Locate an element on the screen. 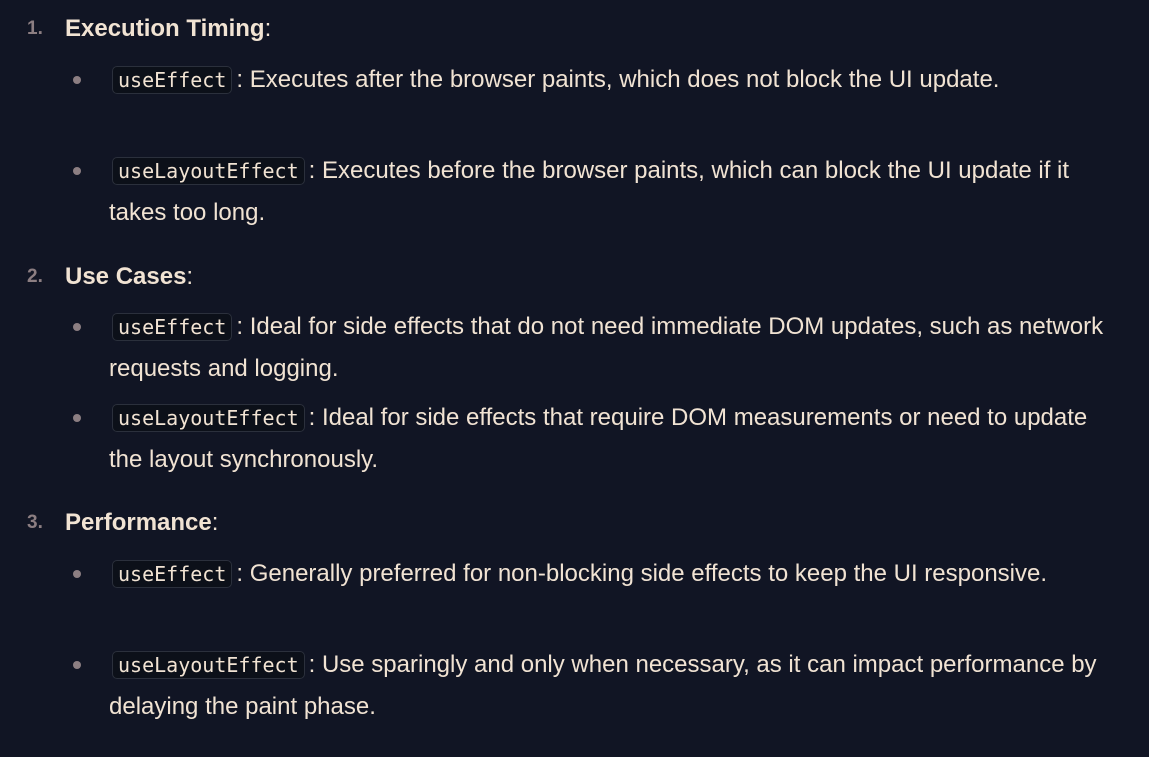 The width and height of the screenshot is (1149, 757). list-number: 2. is located at coordinates (35, 276).